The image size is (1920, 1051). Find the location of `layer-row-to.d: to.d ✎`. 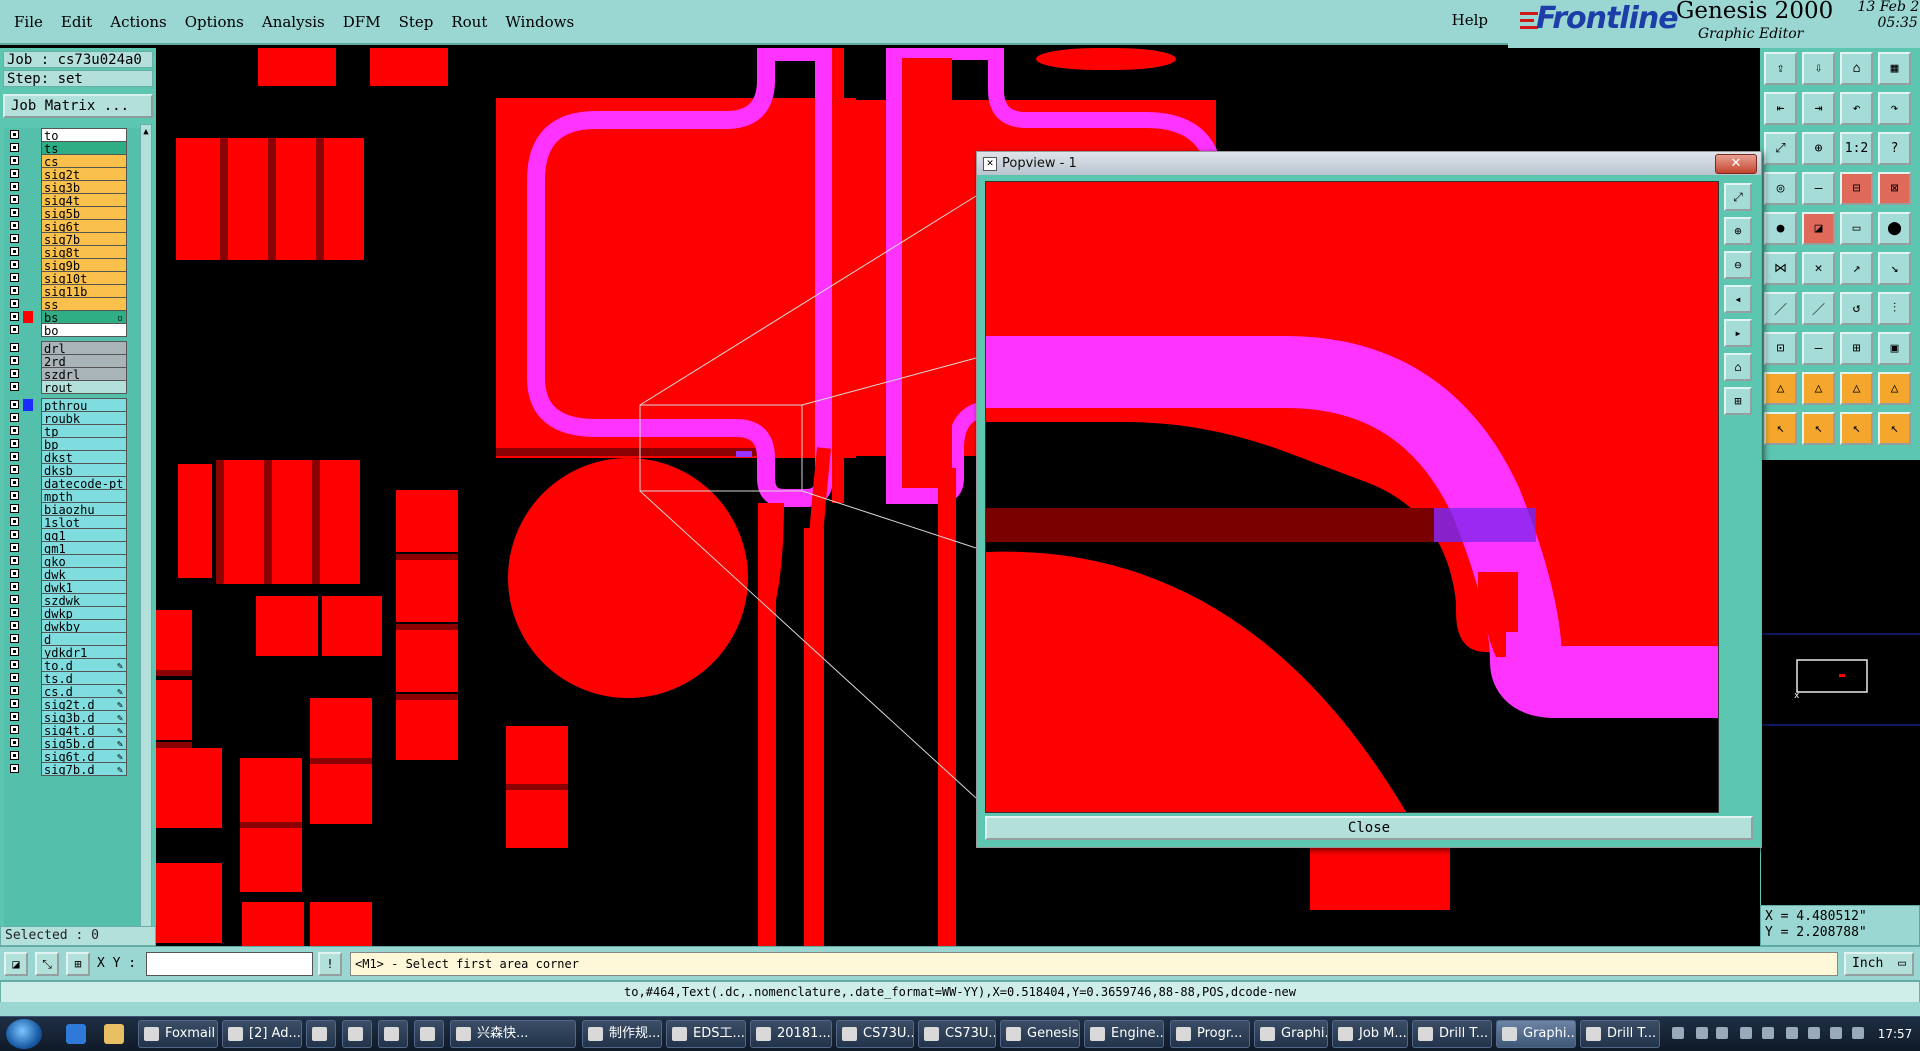

layer-row-to.d: to.d ✎ is located at coordinates (66, 665).